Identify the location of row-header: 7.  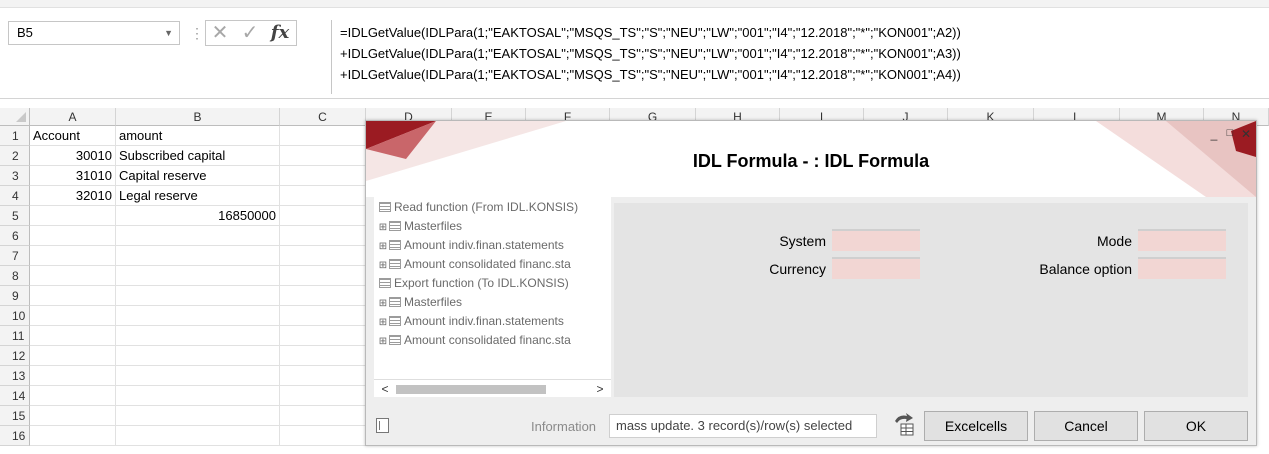
(15, 256).